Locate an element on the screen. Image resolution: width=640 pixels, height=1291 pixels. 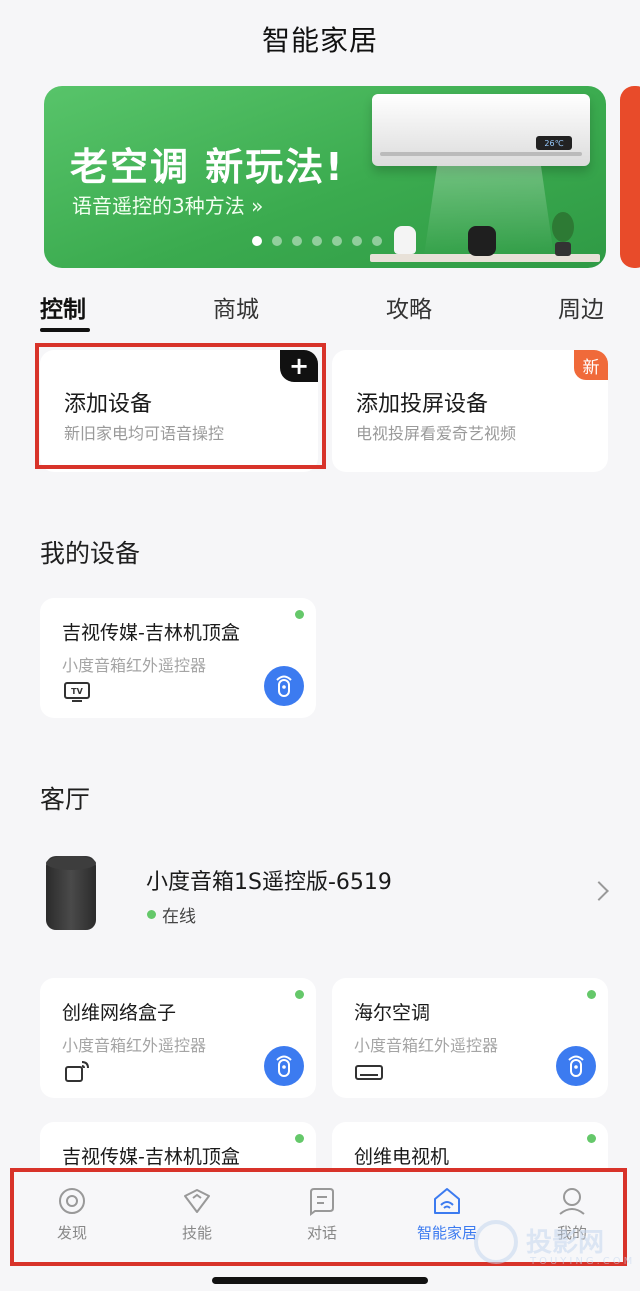
device-card: 创维网络盒子 小度音箱红外遥控器 is located at coordinates (178, 1038).